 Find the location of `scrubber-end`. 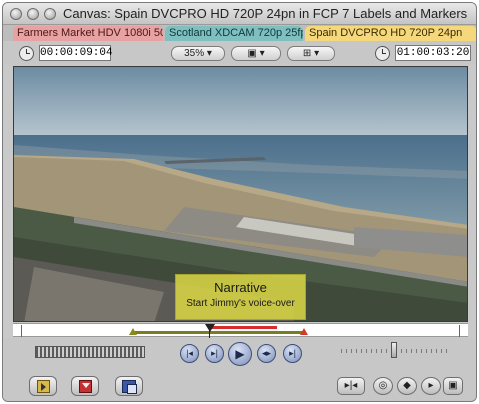

scrubber-end is located at coordinates (459, 331).